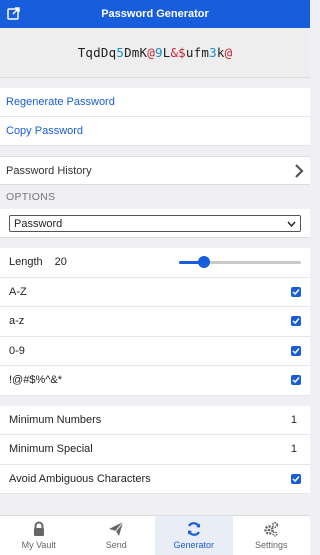  I want to click on password-segment: &$, so click(178, 52).